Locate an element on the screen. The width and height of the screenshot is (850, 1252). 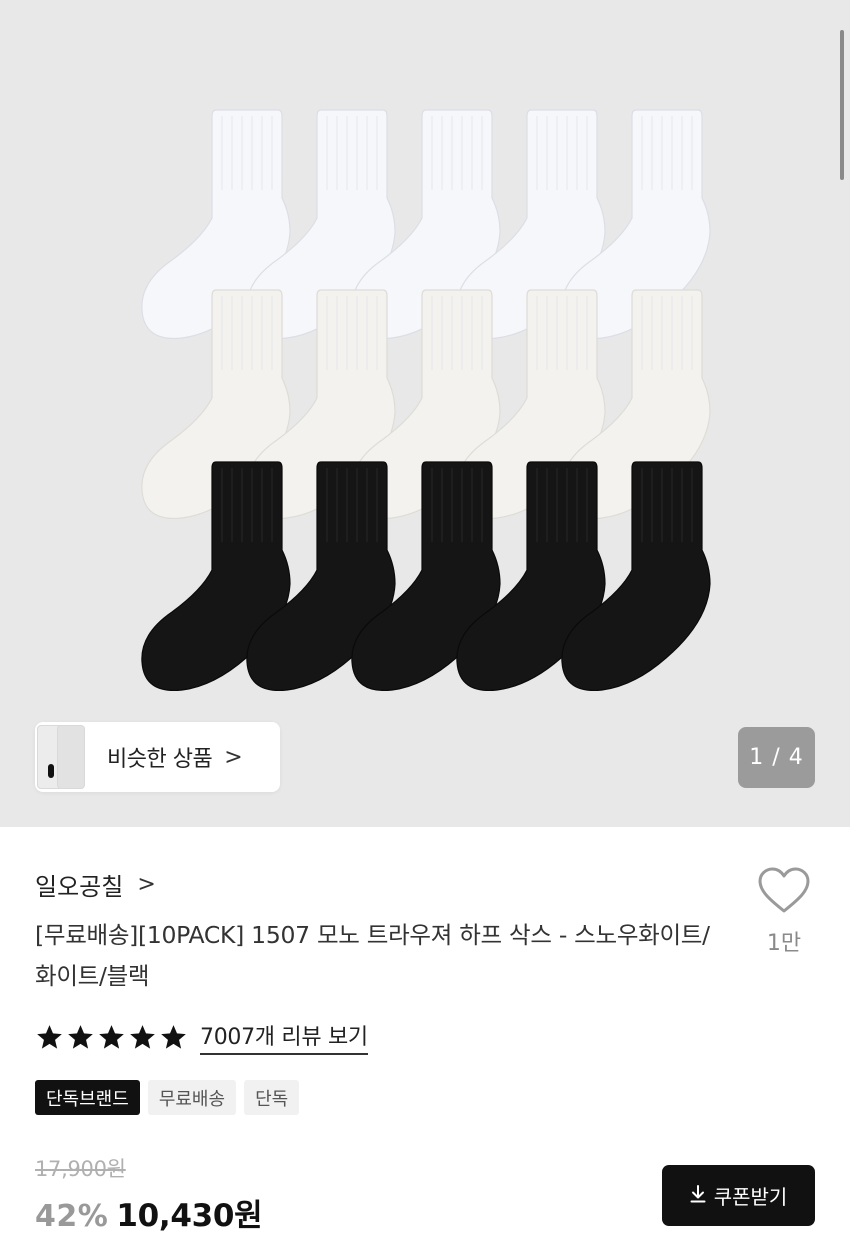
tag-free-shipping: 무료배송 is located at coordinates (192, 1097).